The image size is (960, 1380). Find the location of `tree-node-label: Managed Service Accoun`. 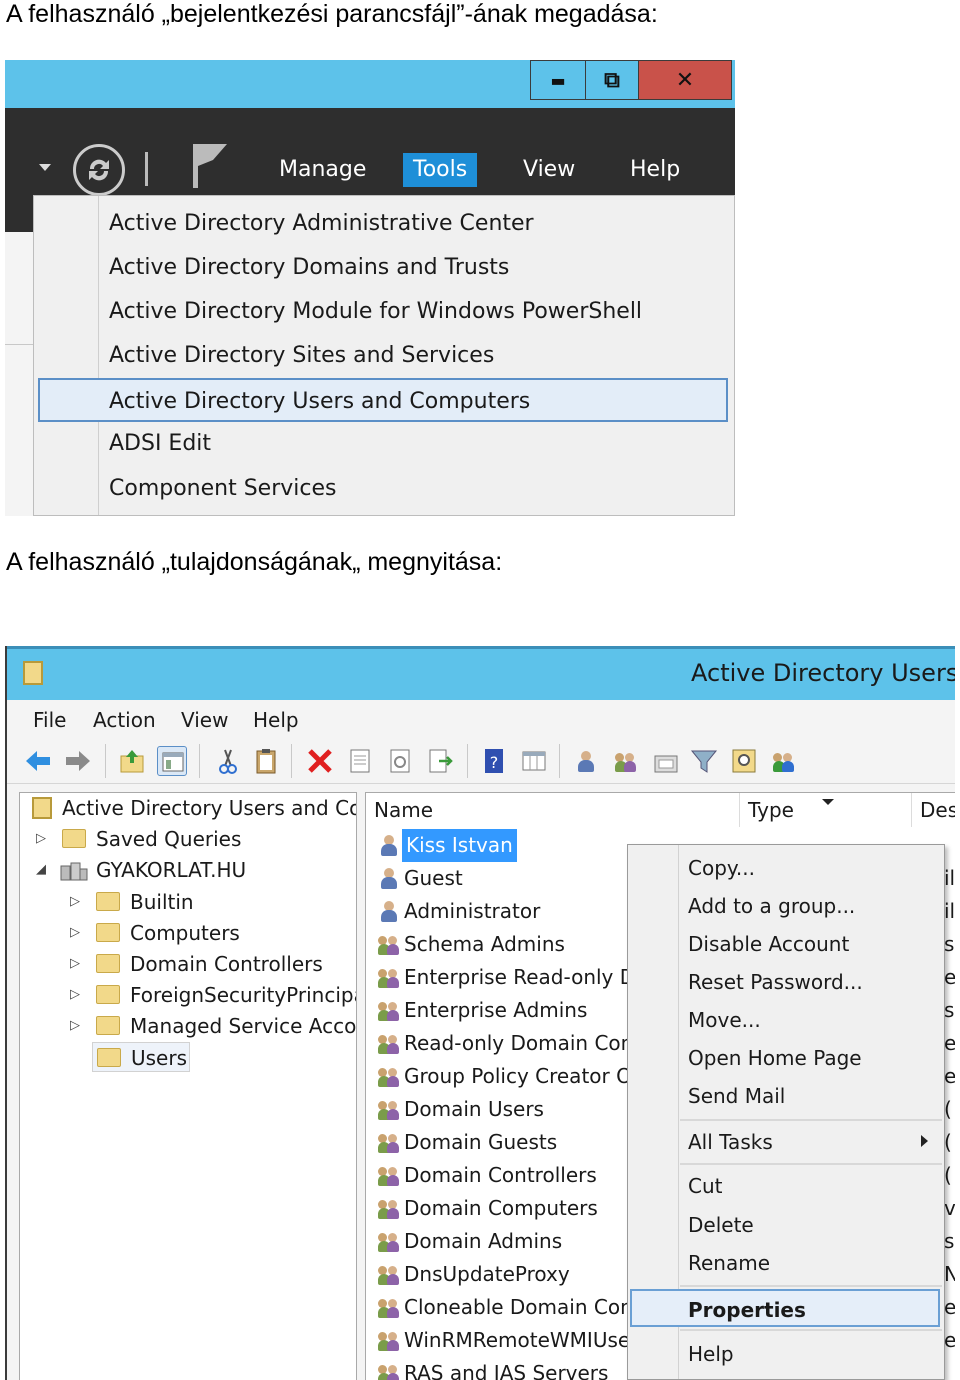

tree-node-label: Managed Service Accoun is located at coordinates (243, 1026).